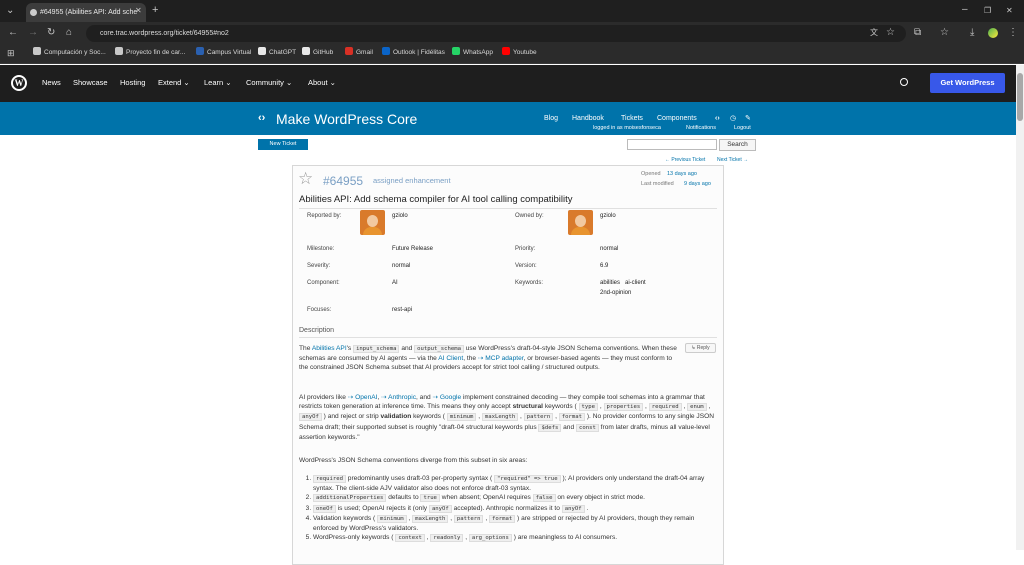  What do you see at coordinates (283, 52) in the screenshot?
I see `bookmark-label: ChatGPT` at bounding box center [283, 52].